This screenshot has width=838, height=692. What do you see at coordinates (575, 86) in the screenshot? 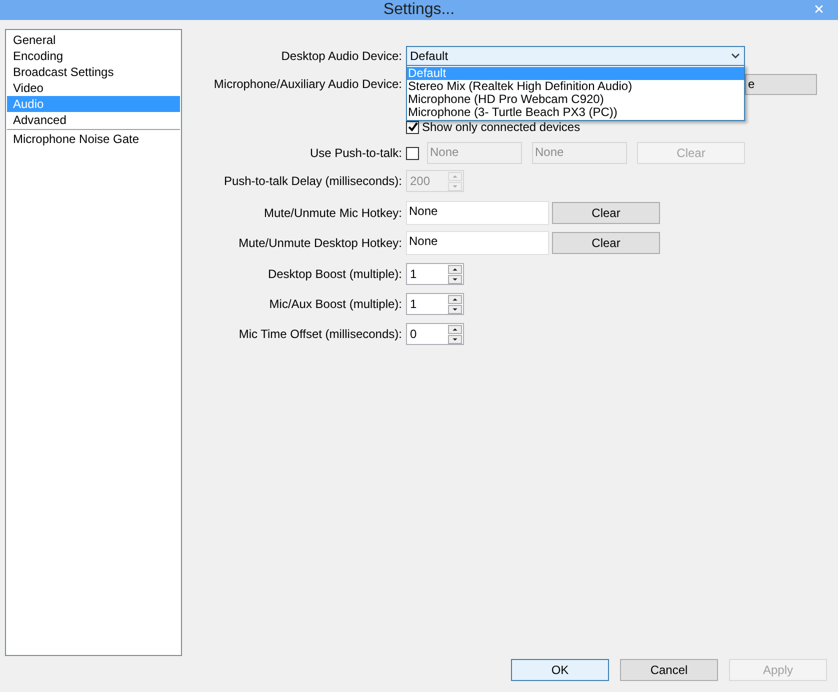
I see `dropdown-option: Stereo Mix (Realtek High Definition Audio)` at bounding box center [575, 86].